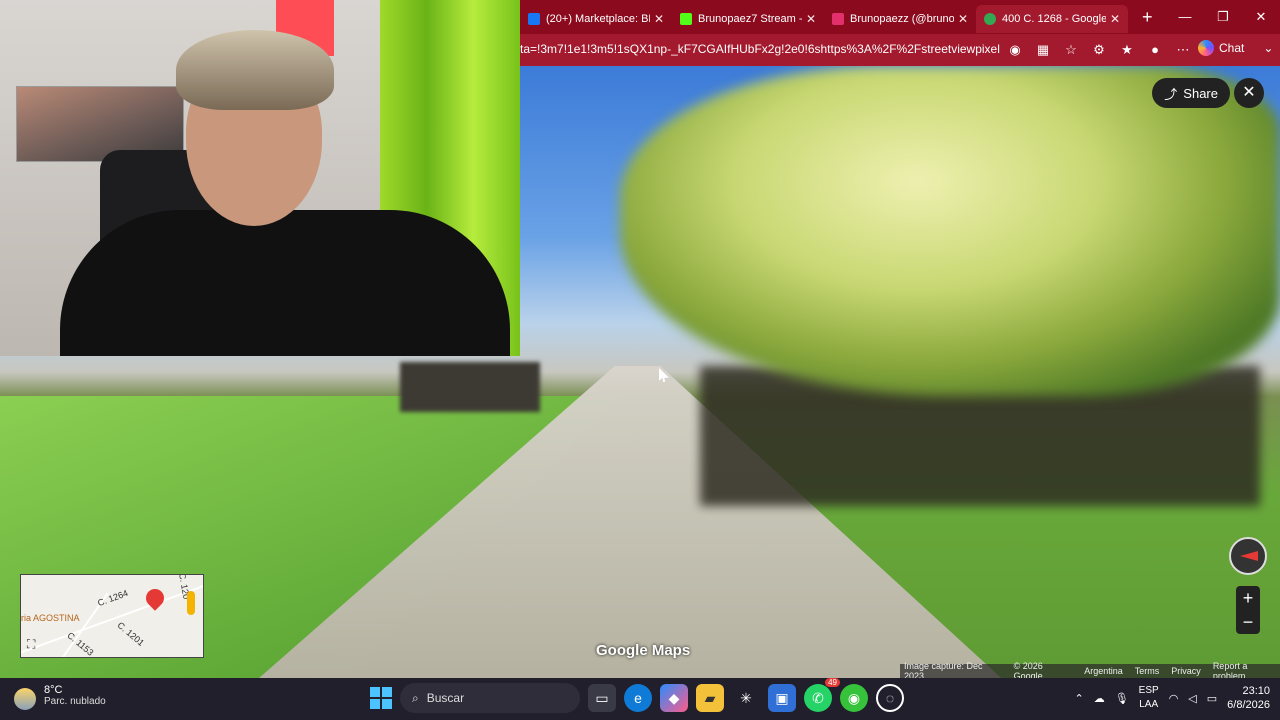 This screenshot has height=720, width=1280. What do you see at coordinates (832, 682) in the screenshot?
I see `notification-badge: 49` at bounding box center [832, 682].